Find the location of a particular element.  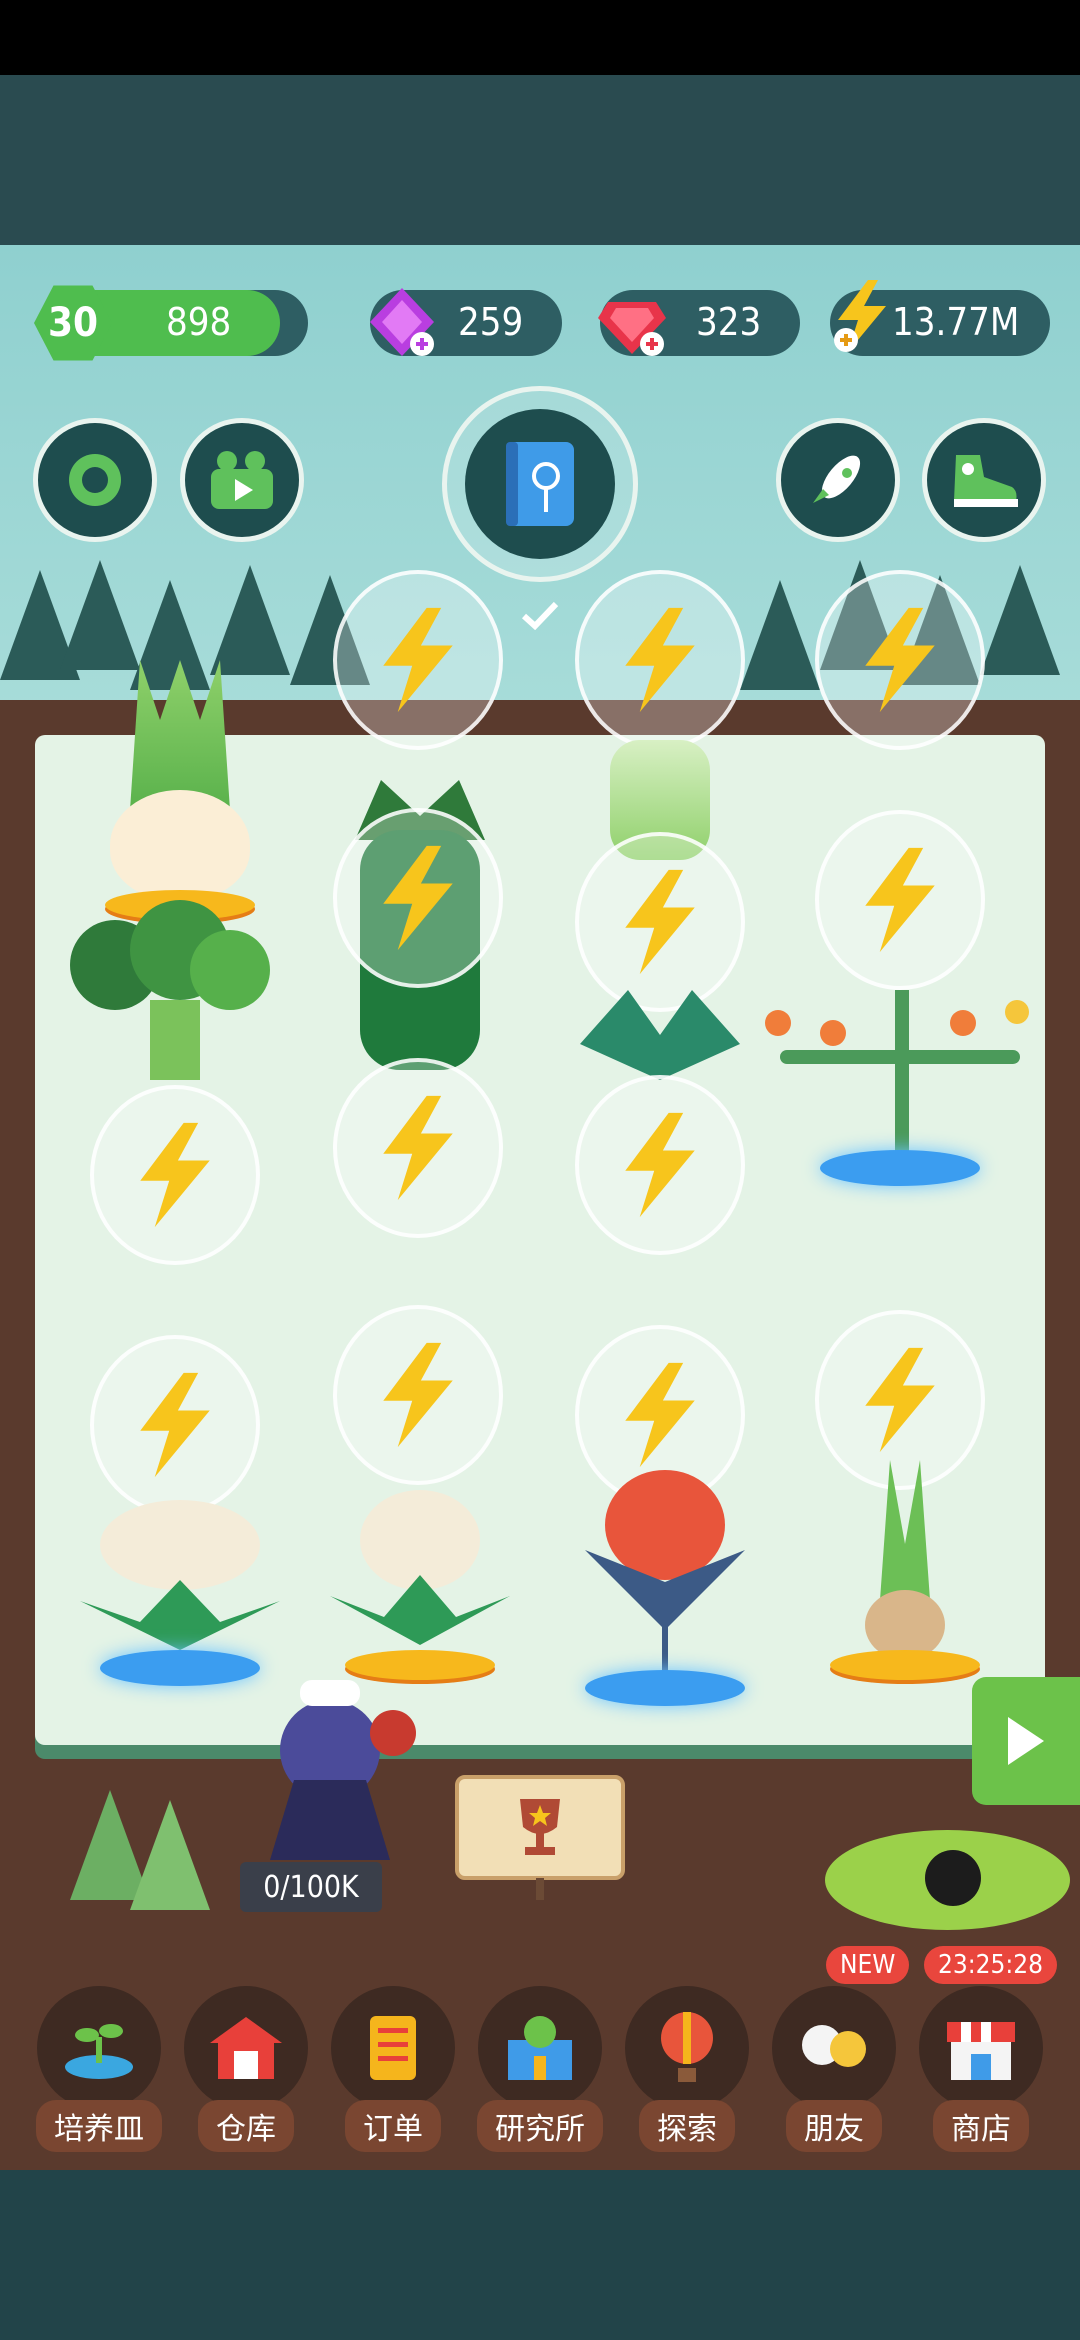

gear-icon is located at coordinates (95, 480).